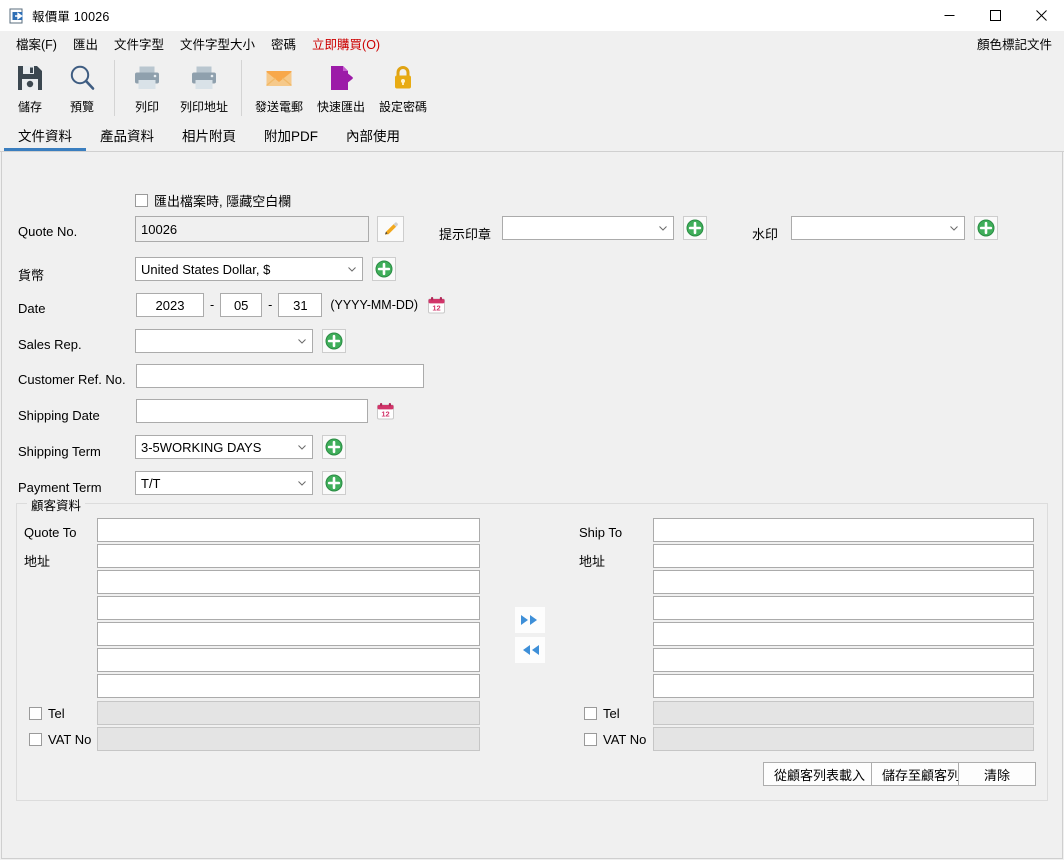 This screenshot has height=860, width=1064. Describe the element at coordinates (35, 739) in the screenshot. I see `quote-to-vat-checkbox` at that location.